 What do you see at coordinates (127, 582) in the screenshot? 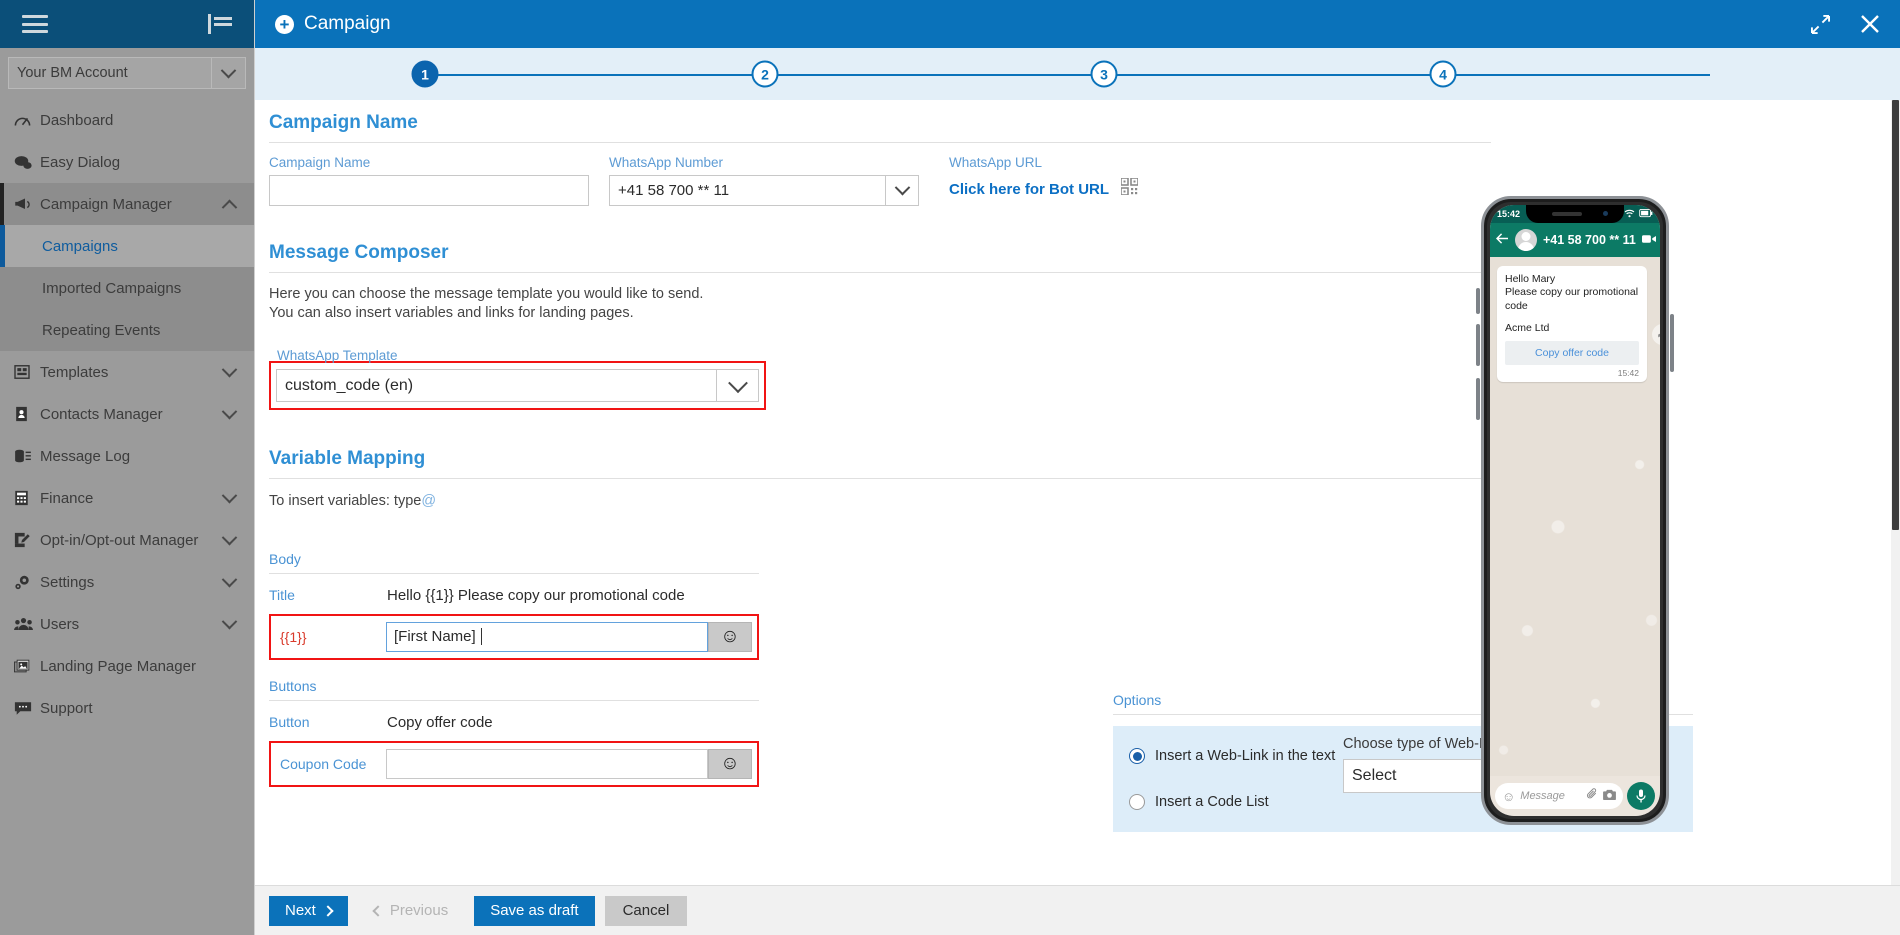
I see `sidebar-item-settings: Settings` at bounding box center [127, 582].